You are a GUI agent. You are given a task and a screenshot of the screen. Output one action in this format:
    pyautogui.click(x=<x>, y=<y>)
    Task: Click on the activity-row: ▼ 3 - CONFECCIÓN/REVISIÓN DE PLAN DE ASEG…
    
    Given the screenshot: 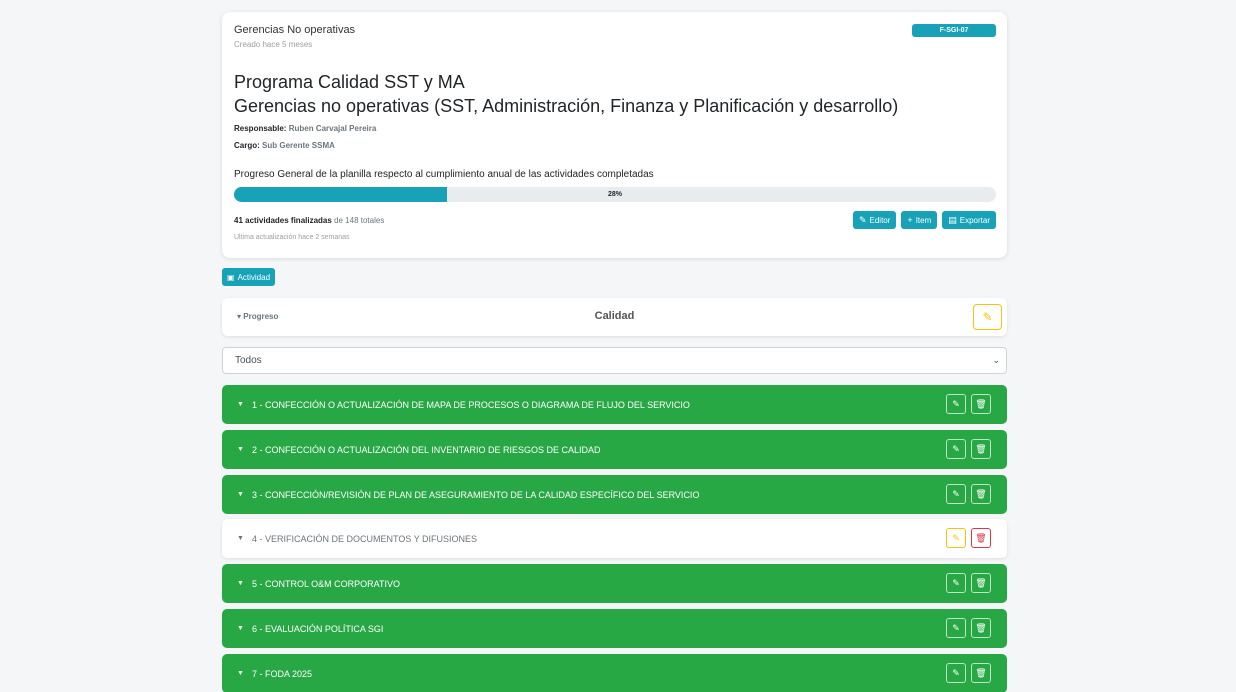 What is the action you would take?
    pyautogui.click(x=614, y=494)
    